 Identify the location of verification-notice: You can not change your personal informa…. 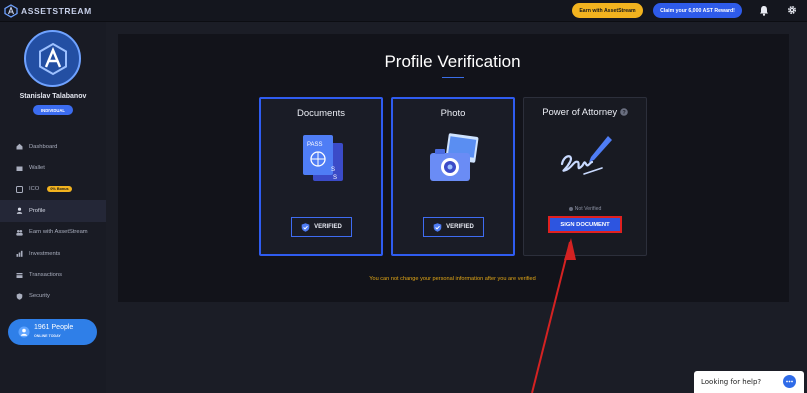
(452, 279).